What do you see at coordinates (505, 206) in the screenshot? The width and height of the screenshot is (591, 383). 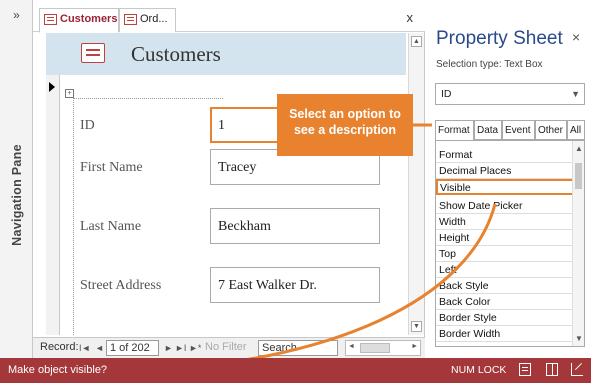 I see `property-row-show-date-picker: Show Date Picker` at bounding box center [505, 206].